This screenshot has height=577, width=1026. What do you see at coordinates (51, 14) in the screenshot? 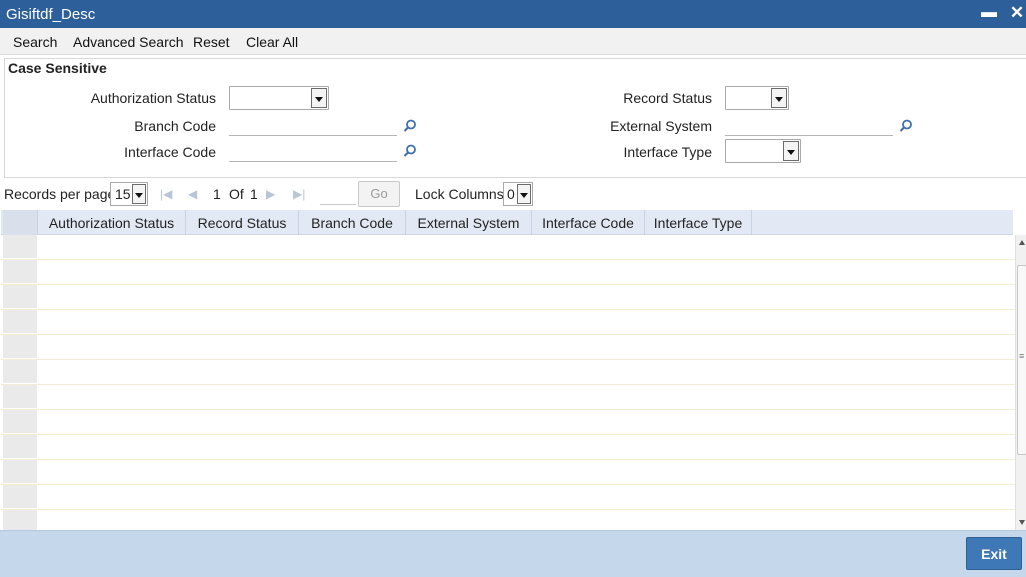
I see `window-title: Gisiftdf_Desc` at bounding box center [51, 14].